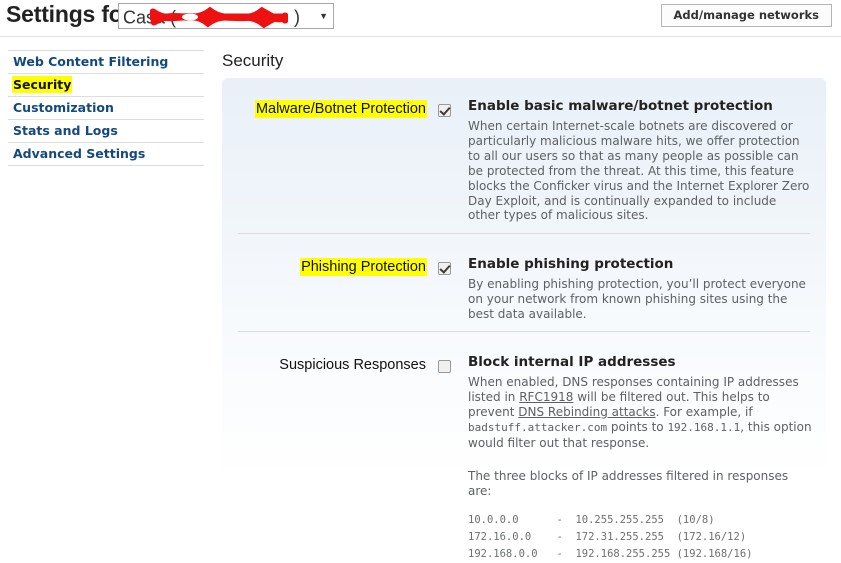 This screenshot has width=841, height=563. Describe the element at coordinates (420, 36) in the screenshot. I see `header-divider` at that location.